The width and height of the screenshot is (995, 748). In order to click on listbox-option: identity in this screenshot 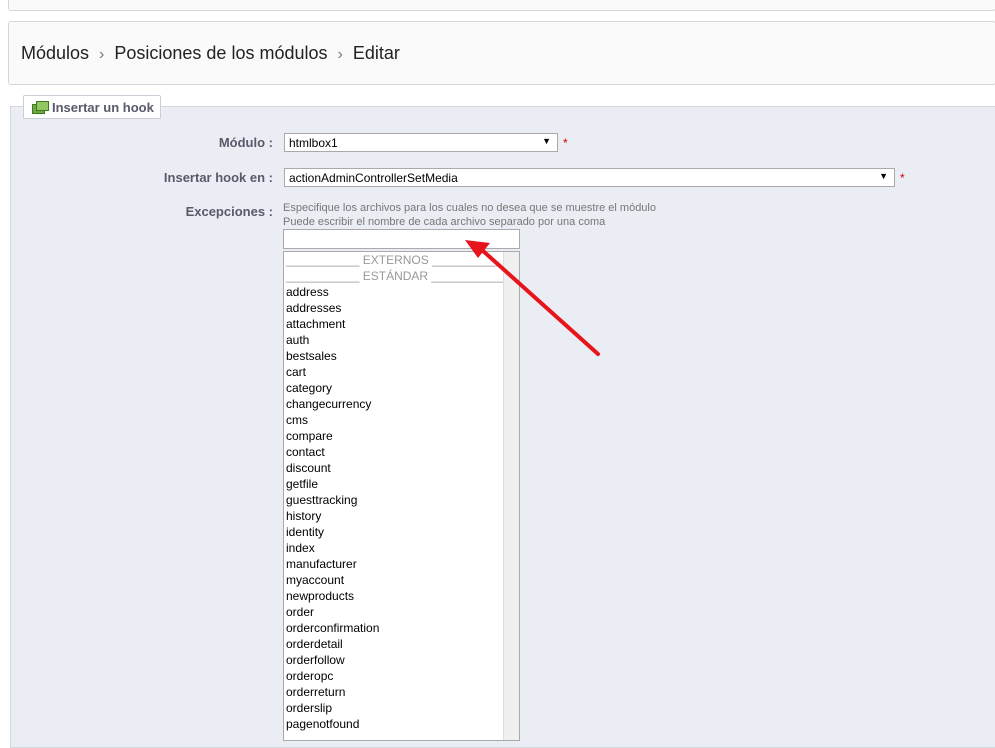, I will do `click(401, 532)`.